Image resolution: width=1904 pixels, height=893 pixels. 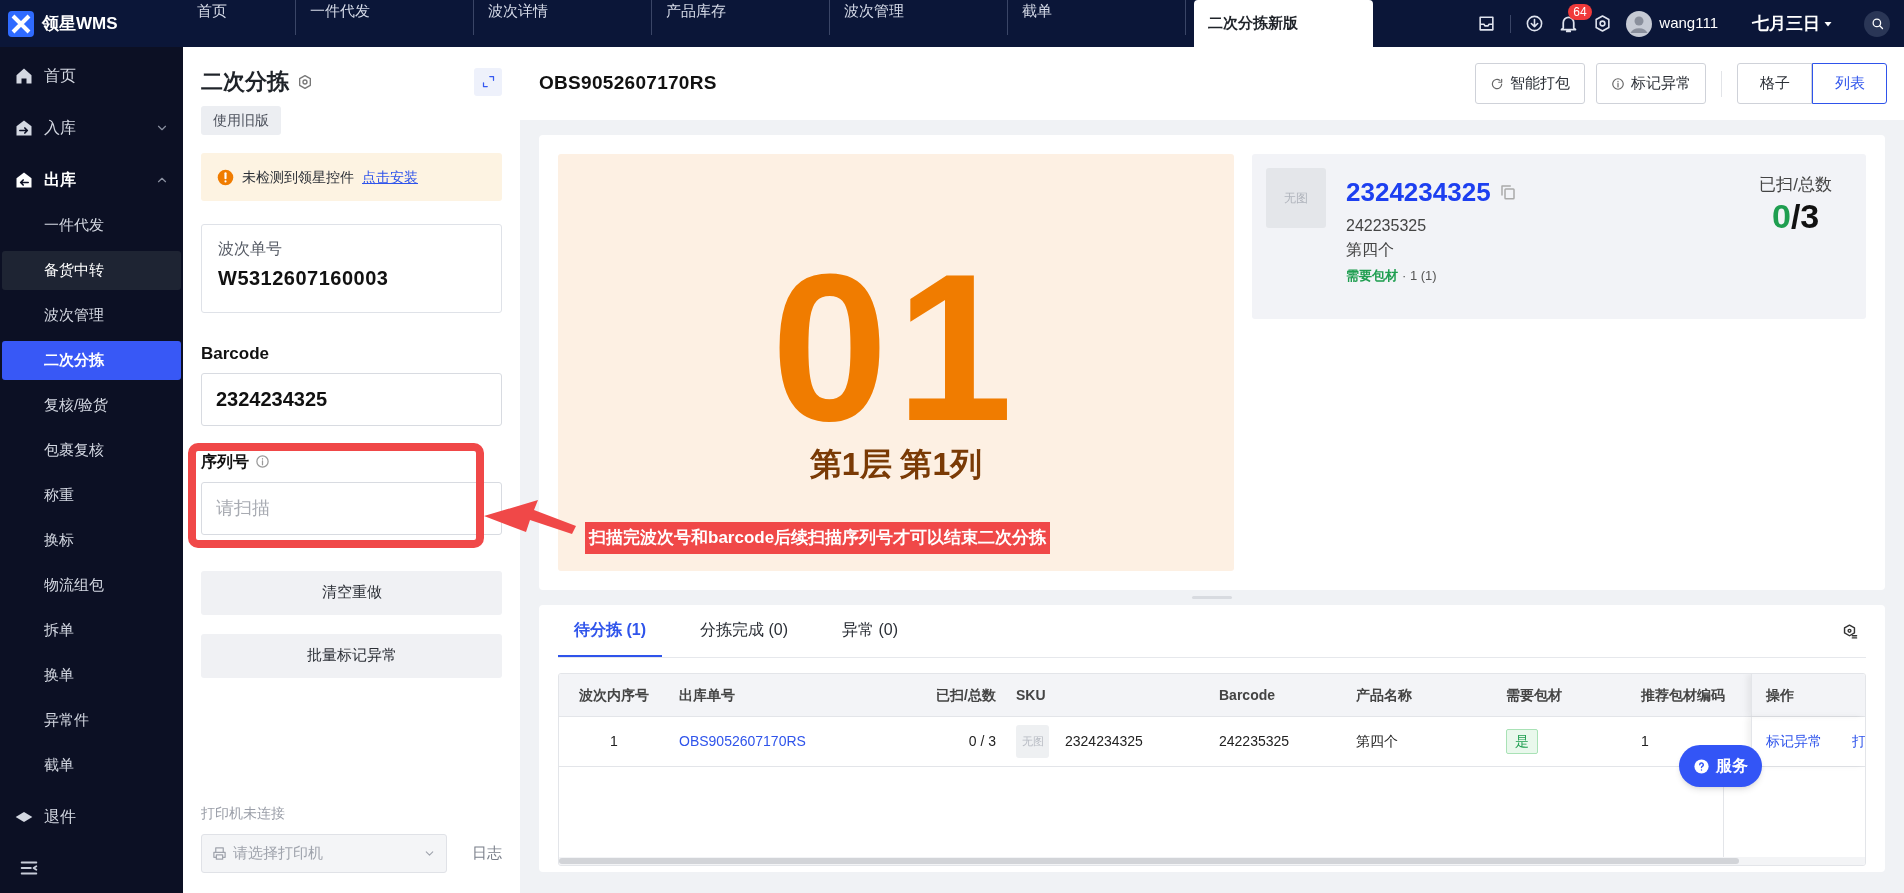 I want to click on sidebar-subitem: 二次分拣, so click(x=91, y=360).